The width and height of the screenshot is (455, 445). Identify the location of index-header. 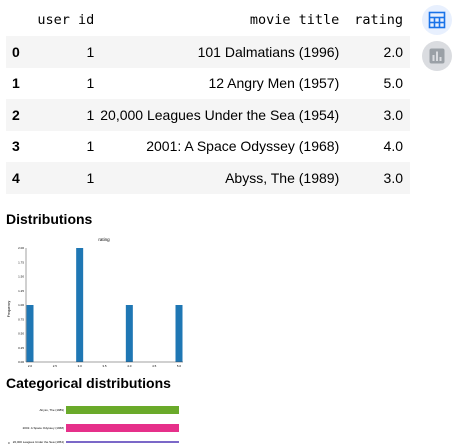
(21, 20).